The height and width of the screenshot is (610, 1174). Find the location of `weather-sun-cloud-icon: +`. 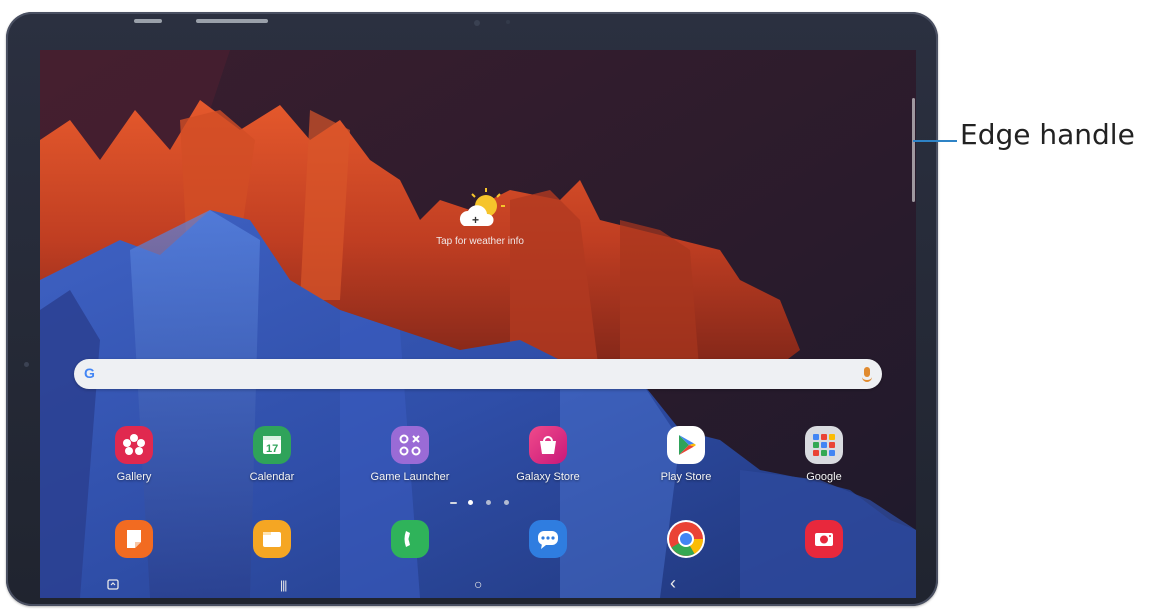

weather-sun-cloud-icon: + is located at coordinates (480, 210).